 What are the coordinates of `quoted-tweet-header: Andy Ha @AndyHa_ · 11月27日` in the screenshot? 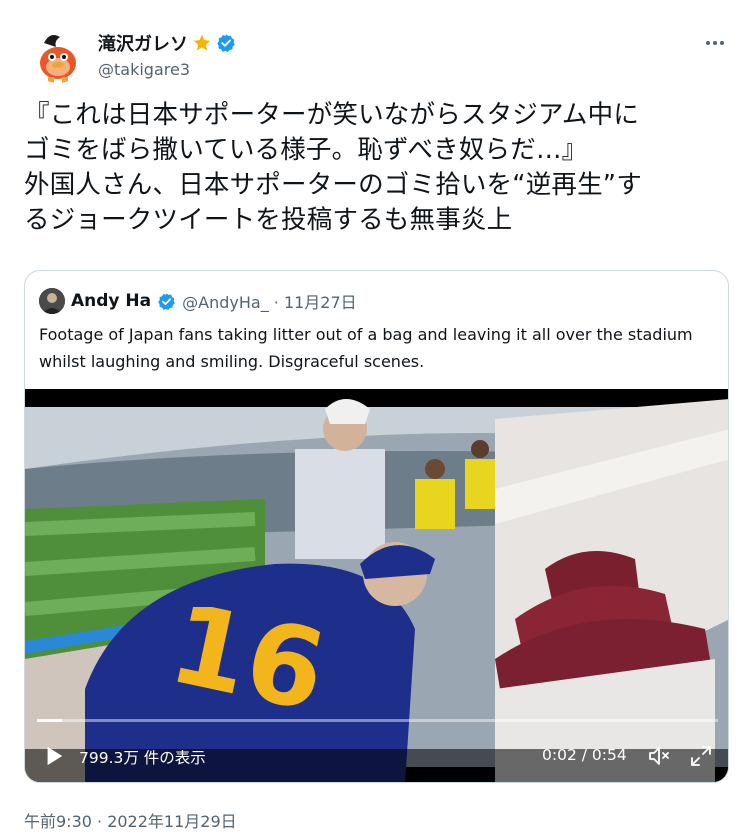 It's located at (198, 301).